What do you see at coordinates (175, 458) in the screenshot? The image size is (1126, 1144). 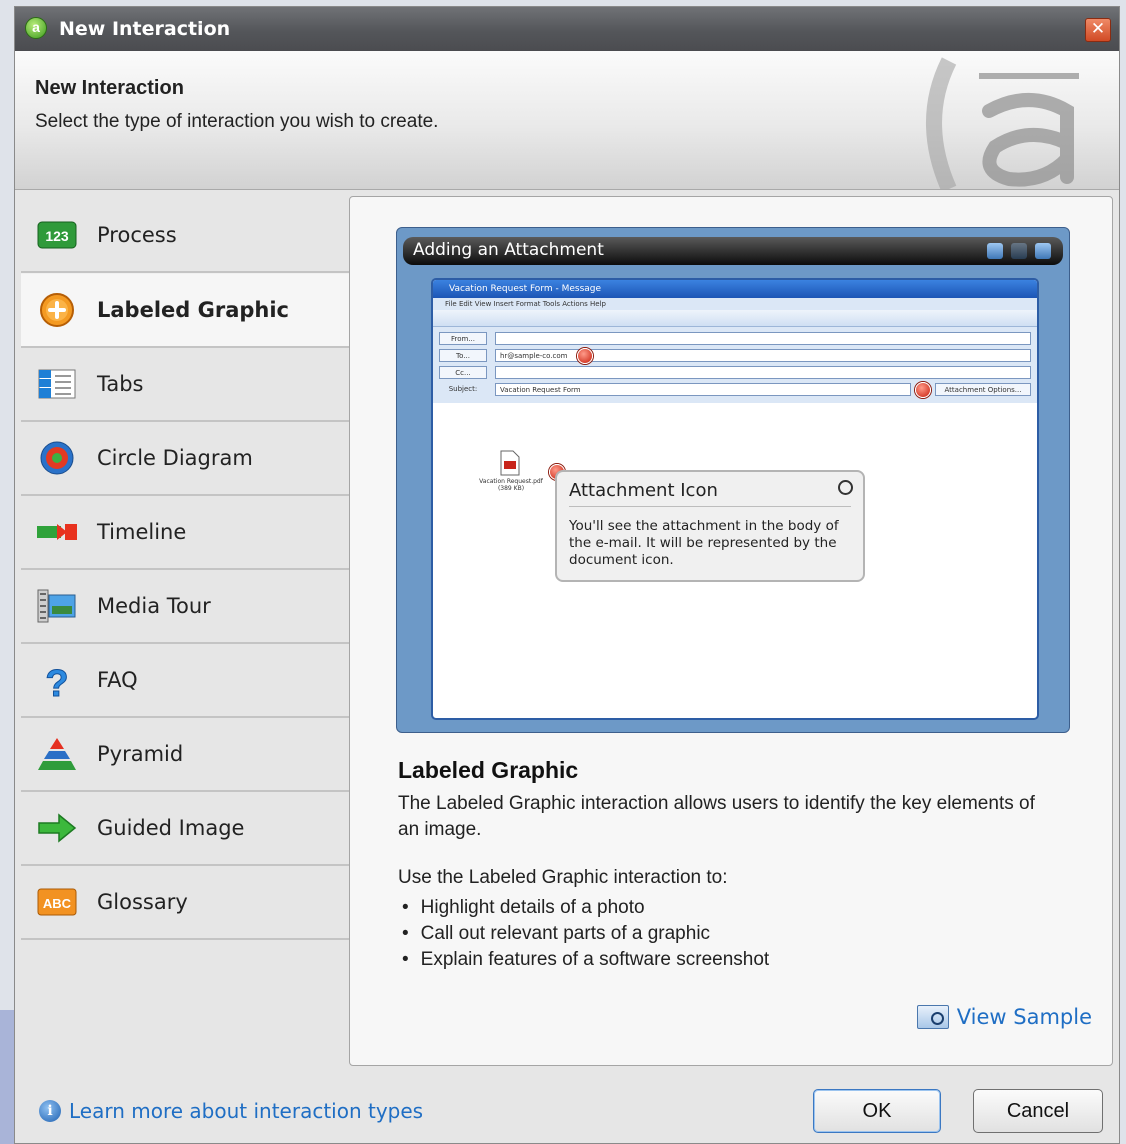 I see `sidebar-item-label: Circle Diagram` at bounding box center [175, 458].